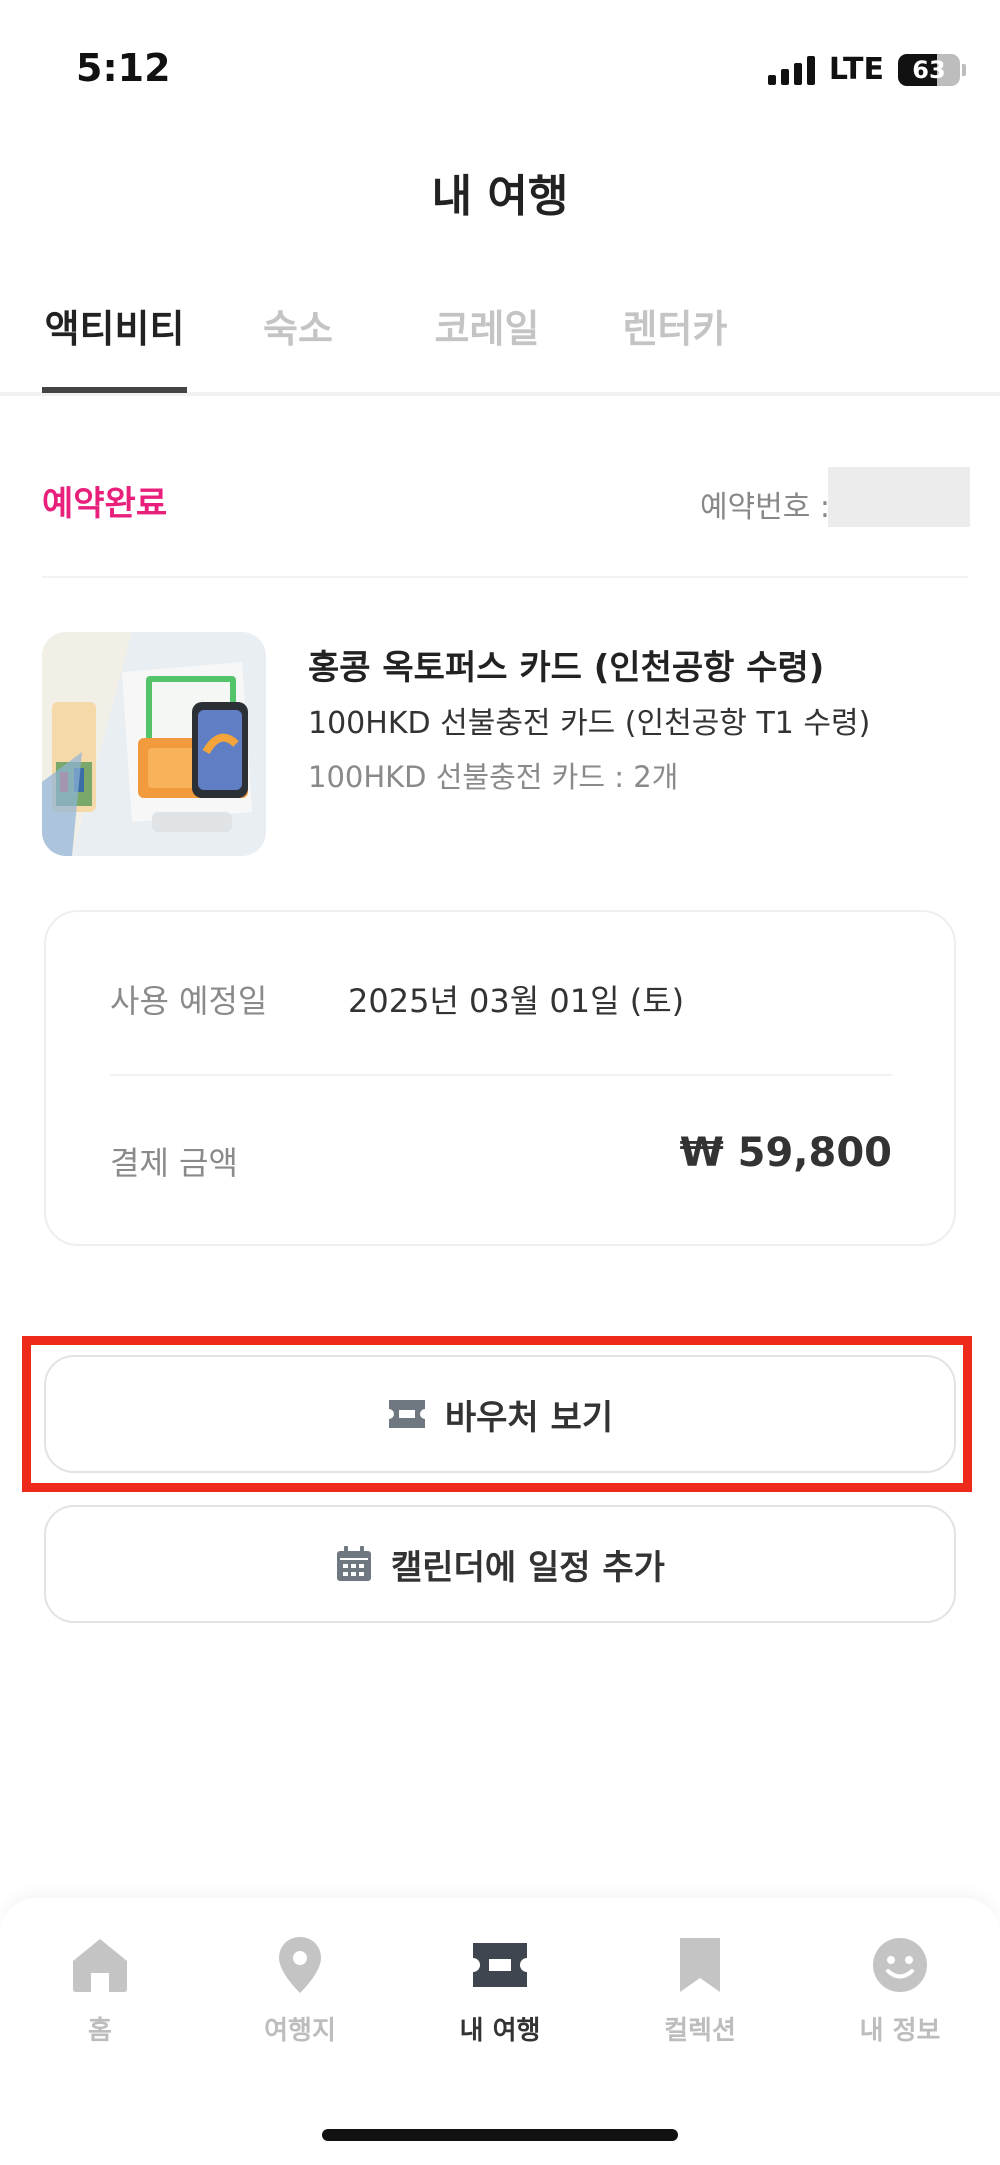  I want to click on view-voucher-label: 바우처 보기, so click(529, 1417).